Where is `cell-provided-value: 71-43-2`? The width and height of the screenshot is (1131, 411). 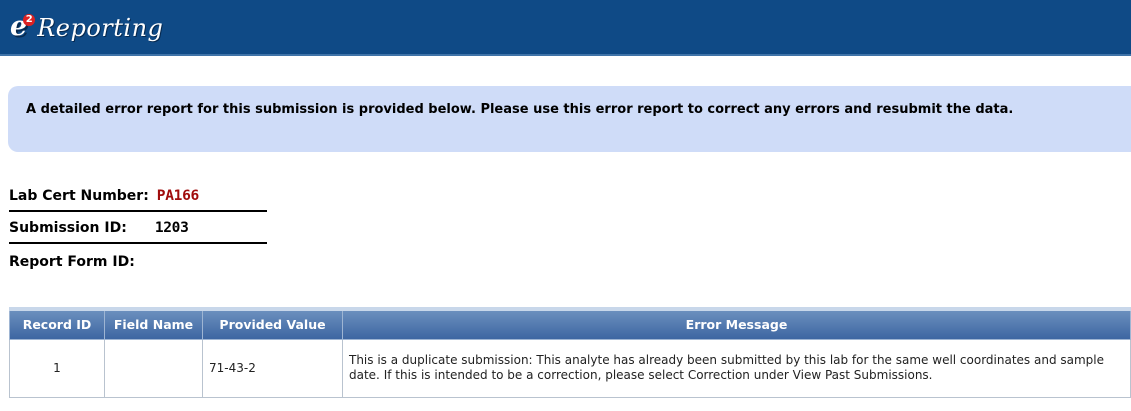 cell-provided-value: 71-43-2 is located at coordinates (272, 368).